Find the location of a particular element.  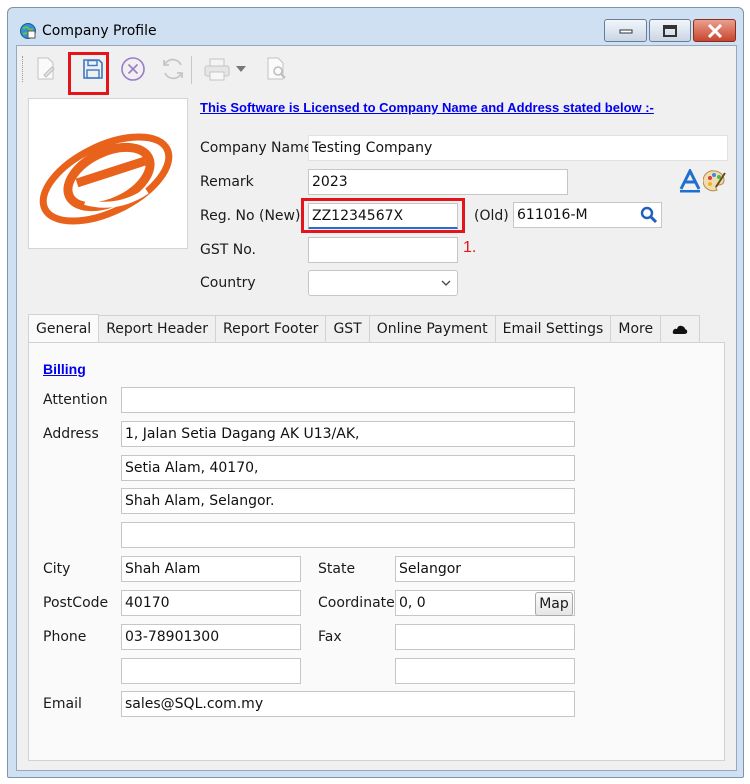

maximize-icon is located at coordinates (670, 30).